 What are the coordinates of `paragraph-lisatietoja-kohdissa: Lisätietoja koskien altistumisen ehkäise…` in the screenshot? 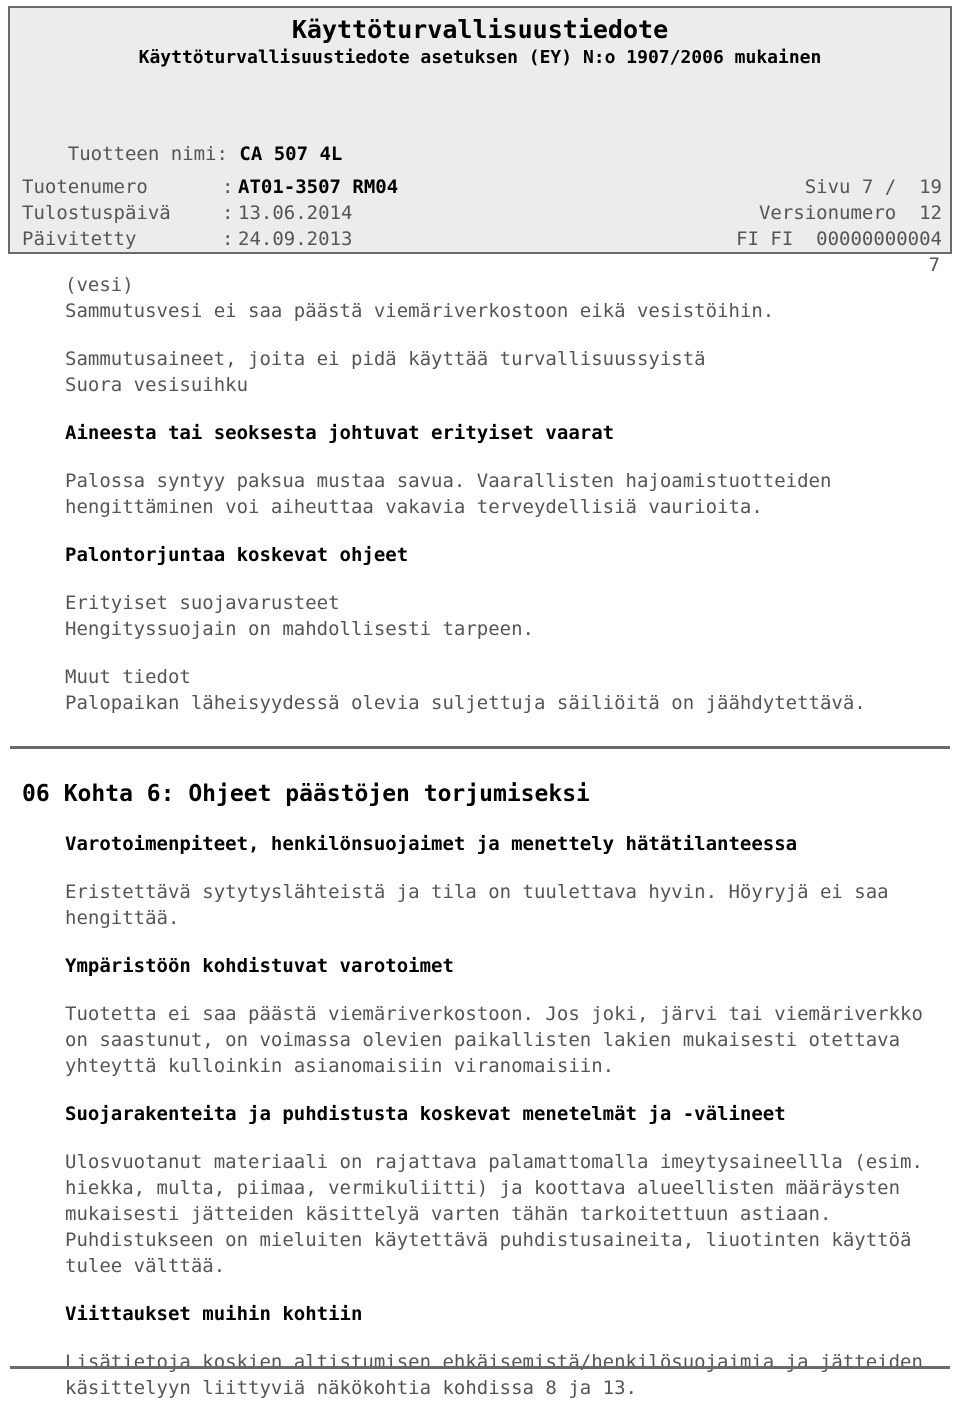 It's located at (500, 1375).